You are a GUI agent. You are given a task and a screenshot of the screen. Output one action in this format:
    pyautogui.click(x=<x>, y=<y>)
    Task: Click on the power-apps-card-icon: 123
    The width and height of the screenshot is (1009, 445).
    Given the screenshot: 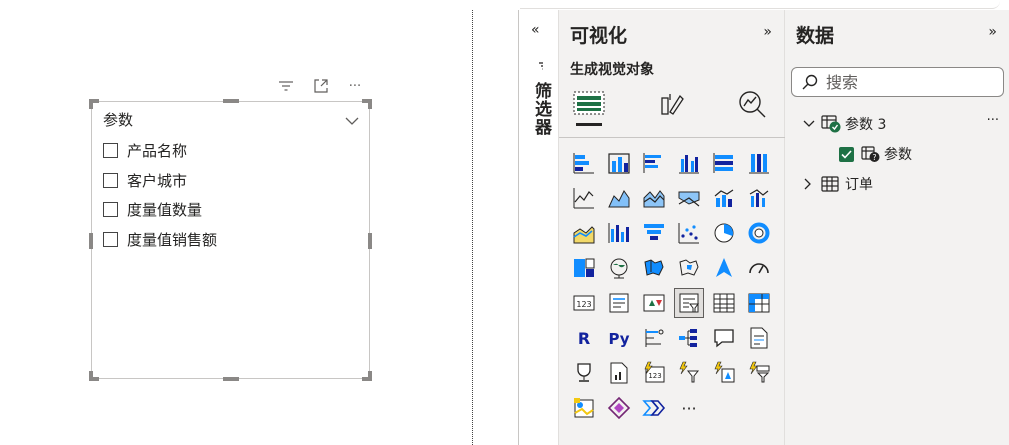 What is the action you would take?
    pyautogui.click(x=654, y=373)
    